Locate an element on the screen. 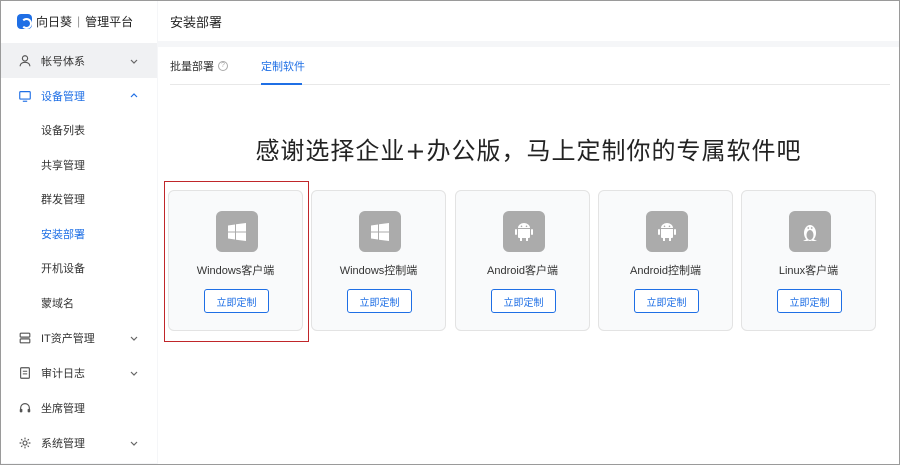 The image size is (900, 465). sidebar-subitem-domain: 蒙域名 is located at coordinates (79, 303).